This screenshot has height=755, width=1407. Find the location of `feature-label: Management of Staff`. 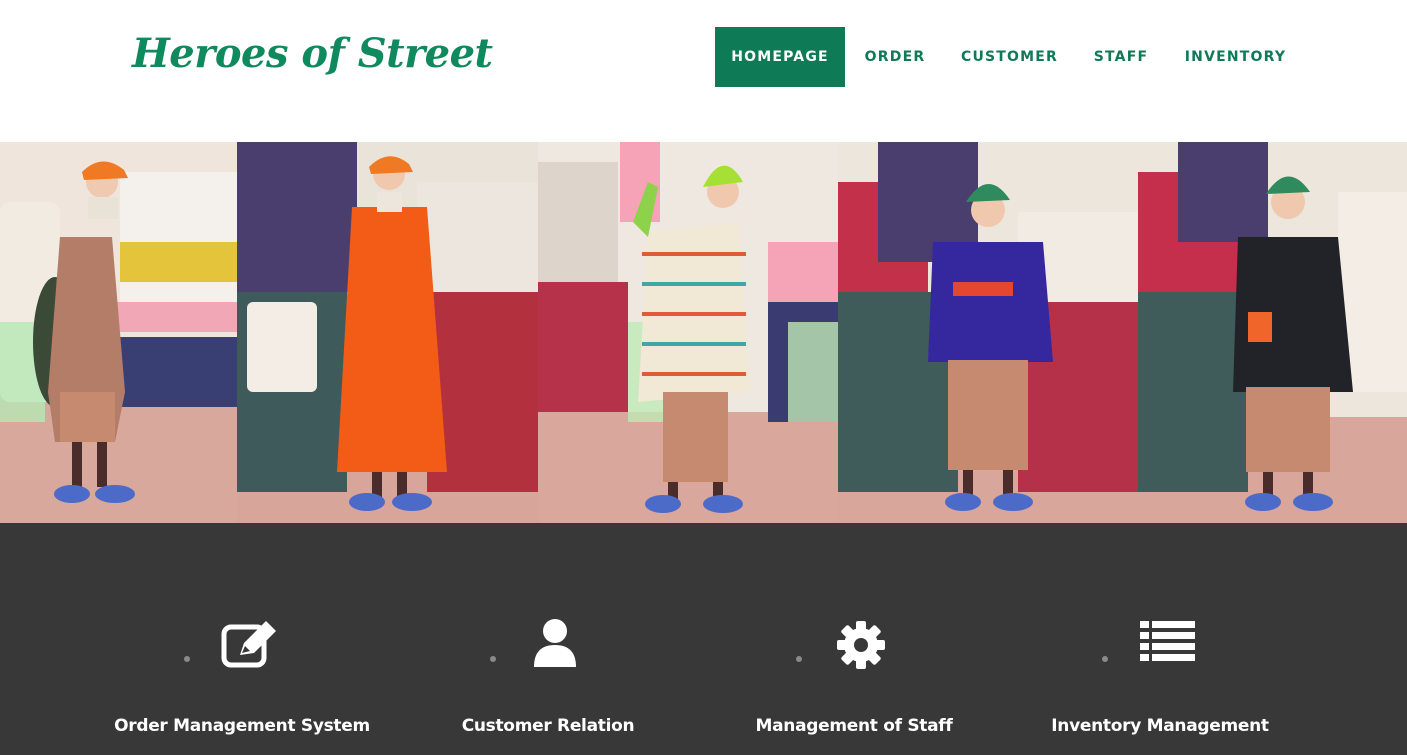

feature-label: Management of Staff is located at coordinates (854, 726).